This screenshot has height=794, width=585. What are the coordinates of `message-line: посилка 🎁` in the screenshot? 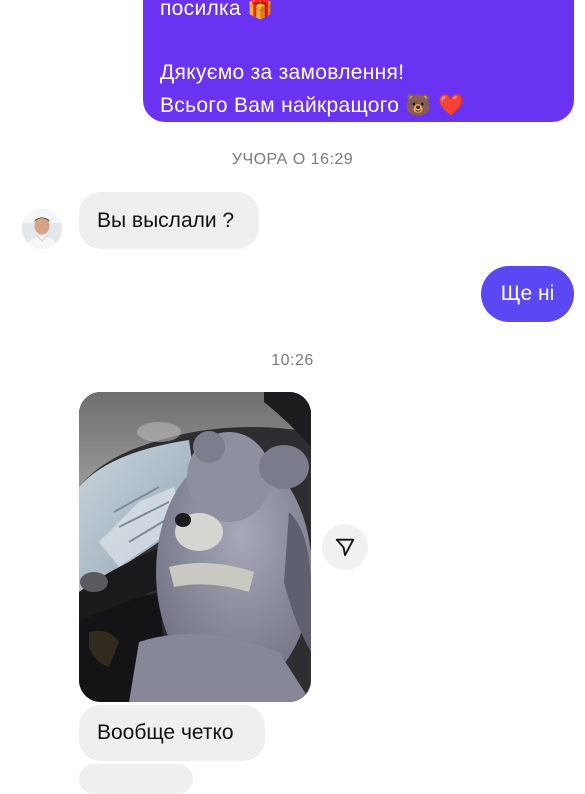 It's located at (358, 12).